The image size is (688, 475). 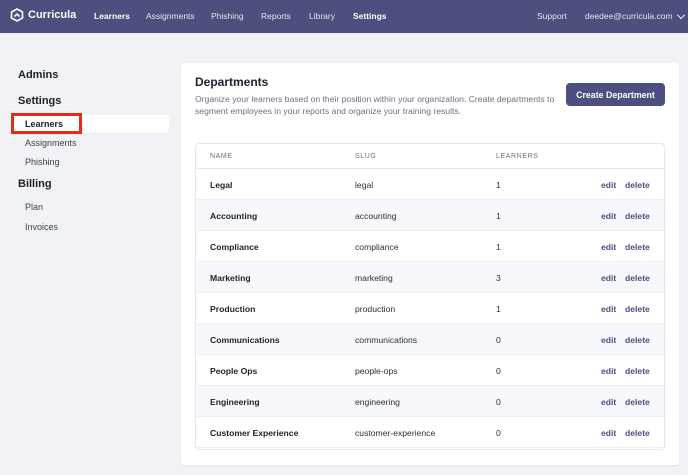 I want to click on column-header-slug: SLUG, so click(x=366, y=156).